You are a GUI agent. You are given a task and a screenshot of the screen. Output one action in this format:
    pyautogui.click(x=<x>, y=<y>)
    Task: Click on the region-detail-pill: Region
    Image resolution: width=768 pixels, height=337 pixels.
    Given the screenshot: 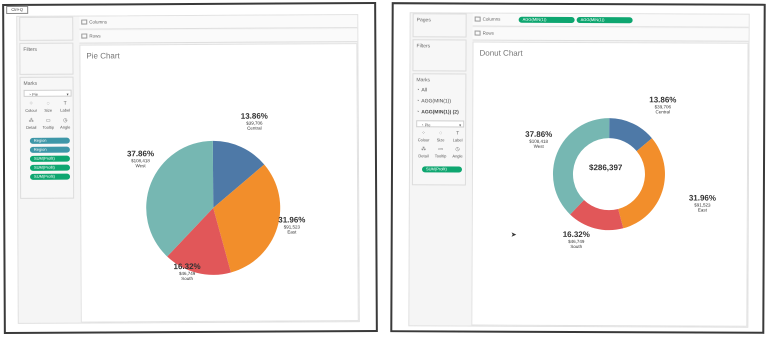 What is the action you would take?
    pyautogui.click(x=49, y=149)
    